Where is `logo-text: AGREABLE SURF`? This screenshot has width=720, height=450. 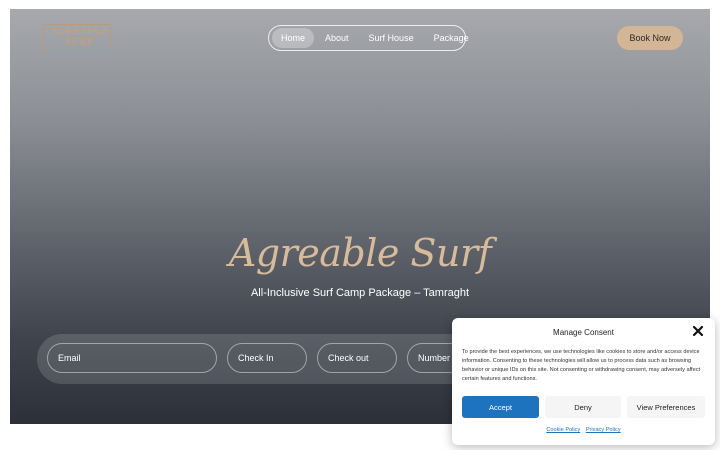 logo-text: AGREABLE SURF is located at coordinates (79, 38).